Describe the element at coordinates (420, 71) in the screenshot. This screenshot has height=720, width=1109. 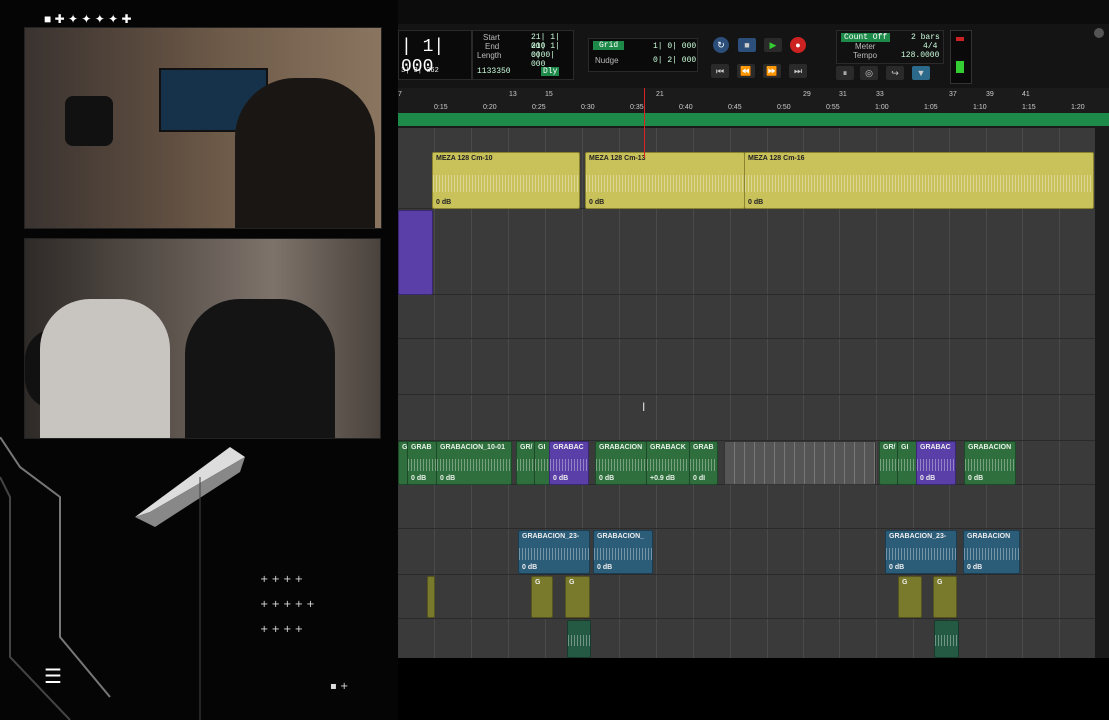
I see `sub-counter: 3| 3| 362` at that location.